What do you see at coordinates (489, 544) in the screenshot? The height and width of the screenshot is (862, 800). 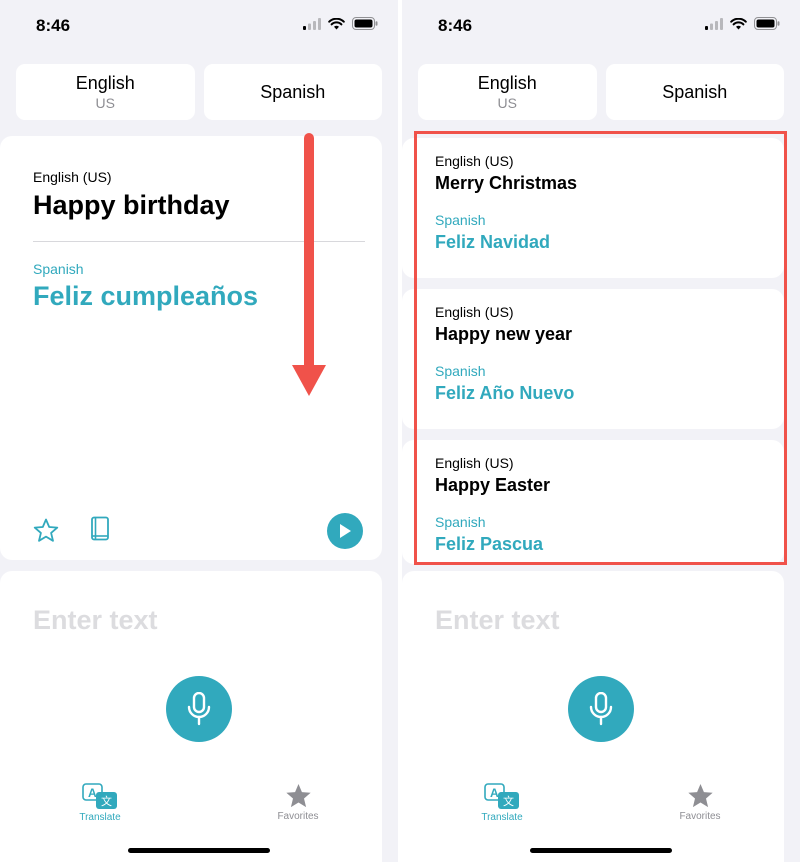 I see `translated-text: Feliz Pascua` at bounding box center [489, 544].